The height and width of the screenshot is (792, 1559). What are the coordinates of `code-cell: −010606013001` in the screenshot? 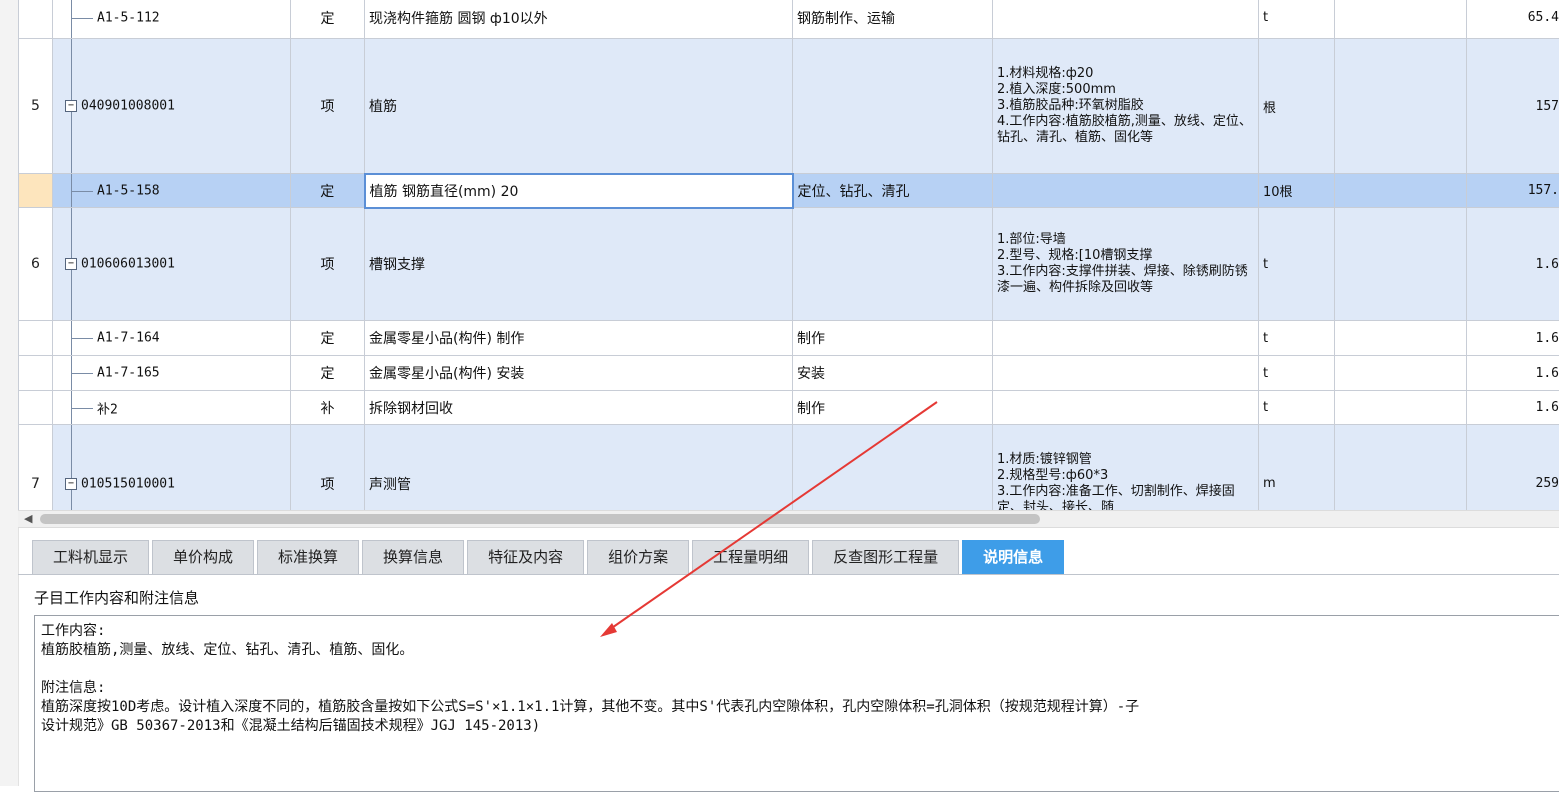 It's located at (172, 264).